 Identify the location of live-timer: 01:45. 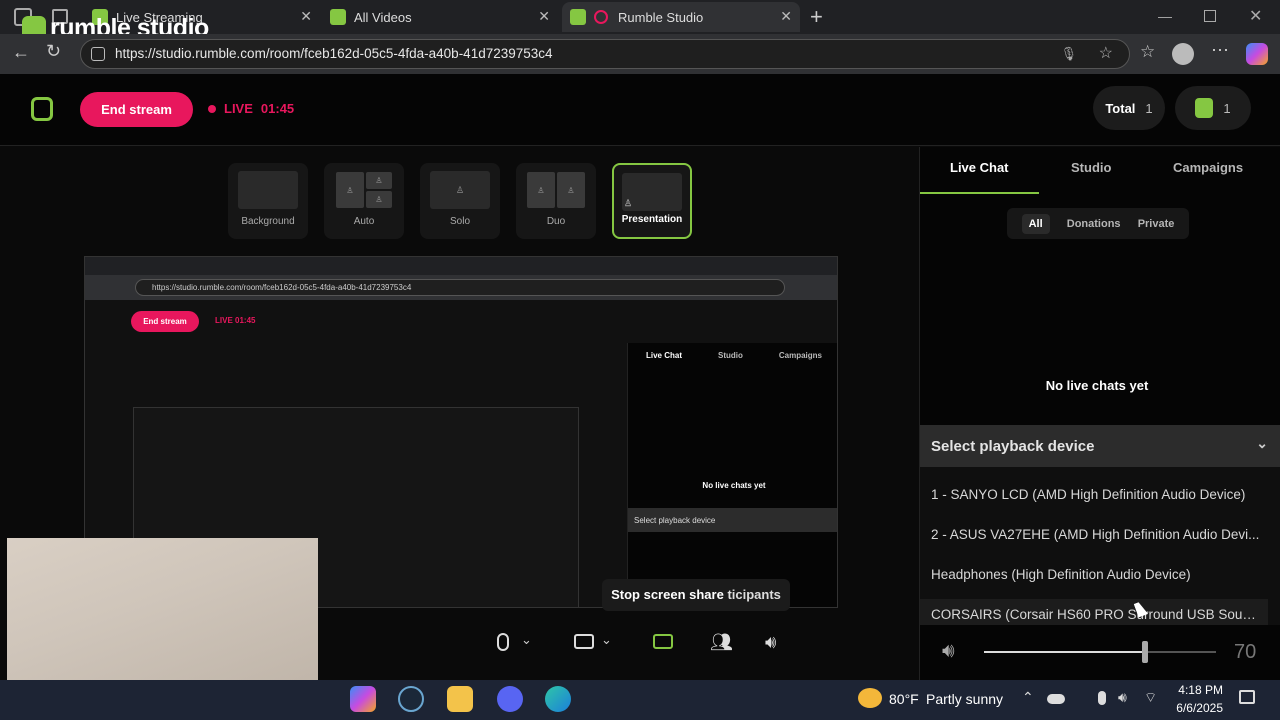
(277, 108).